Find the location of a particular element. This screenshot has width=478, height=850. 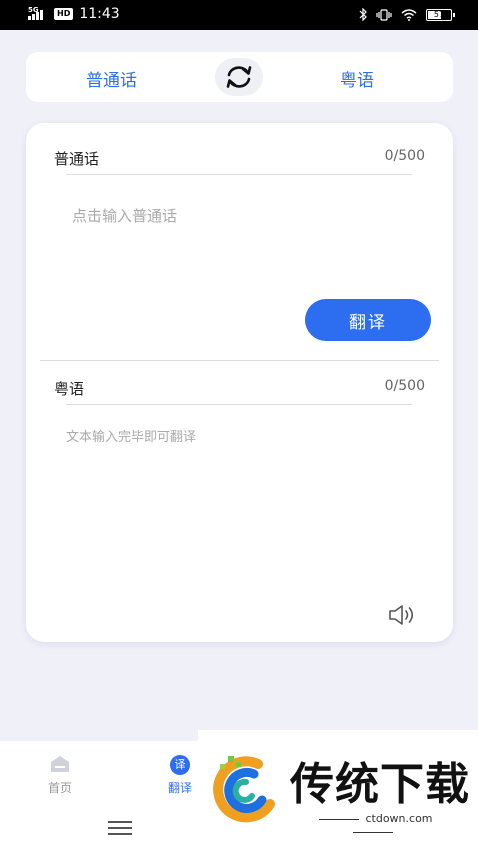

battery-level: 57 is located at coordinates (439, 14).